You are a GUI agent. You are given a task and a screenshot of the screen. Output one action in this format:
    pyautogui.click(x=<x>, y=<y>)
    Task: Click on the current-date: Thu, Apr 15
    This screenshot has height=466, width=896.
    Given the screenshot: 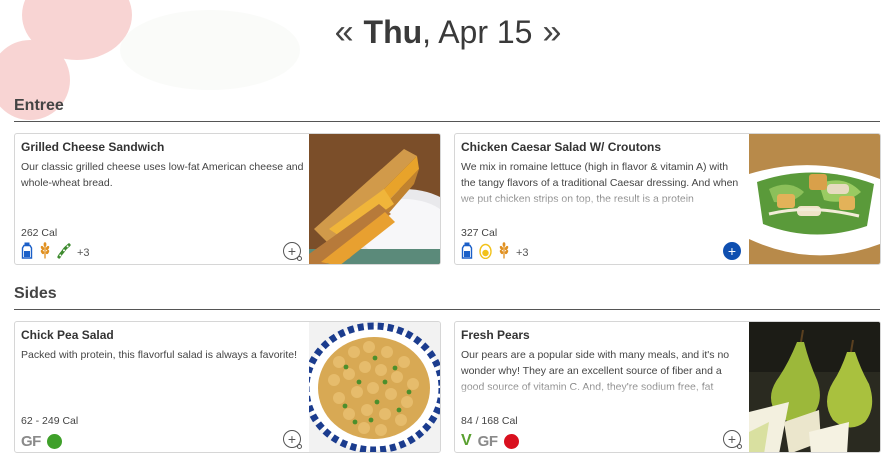 What is the action you would take?
    pyautogui.click(x=448, y=32)
    